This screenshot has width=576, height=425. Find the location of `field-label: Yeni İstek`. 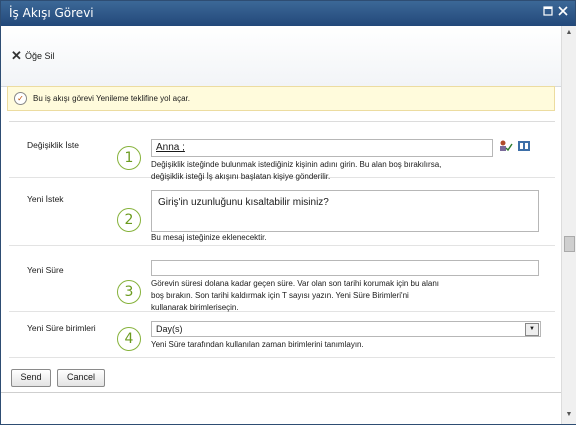

field-label: Yeni İstek is located at coordinates (45, 199).